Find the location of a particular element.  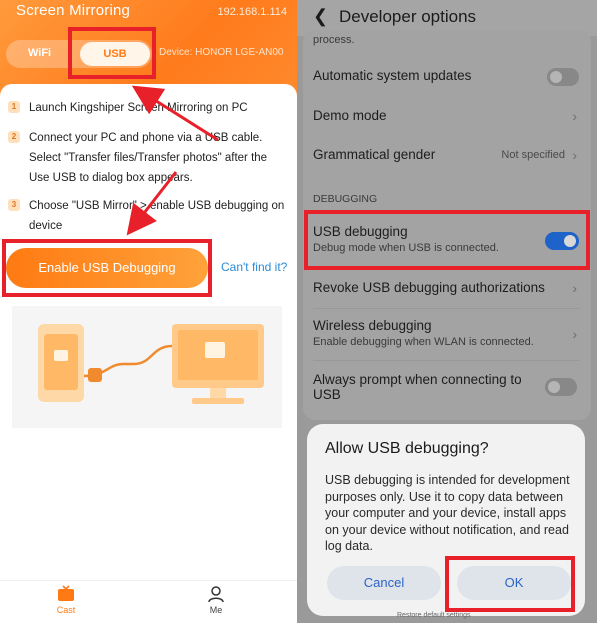

setting-label: Revoke USB debugging authorizations is located at coordinates (429, 287).